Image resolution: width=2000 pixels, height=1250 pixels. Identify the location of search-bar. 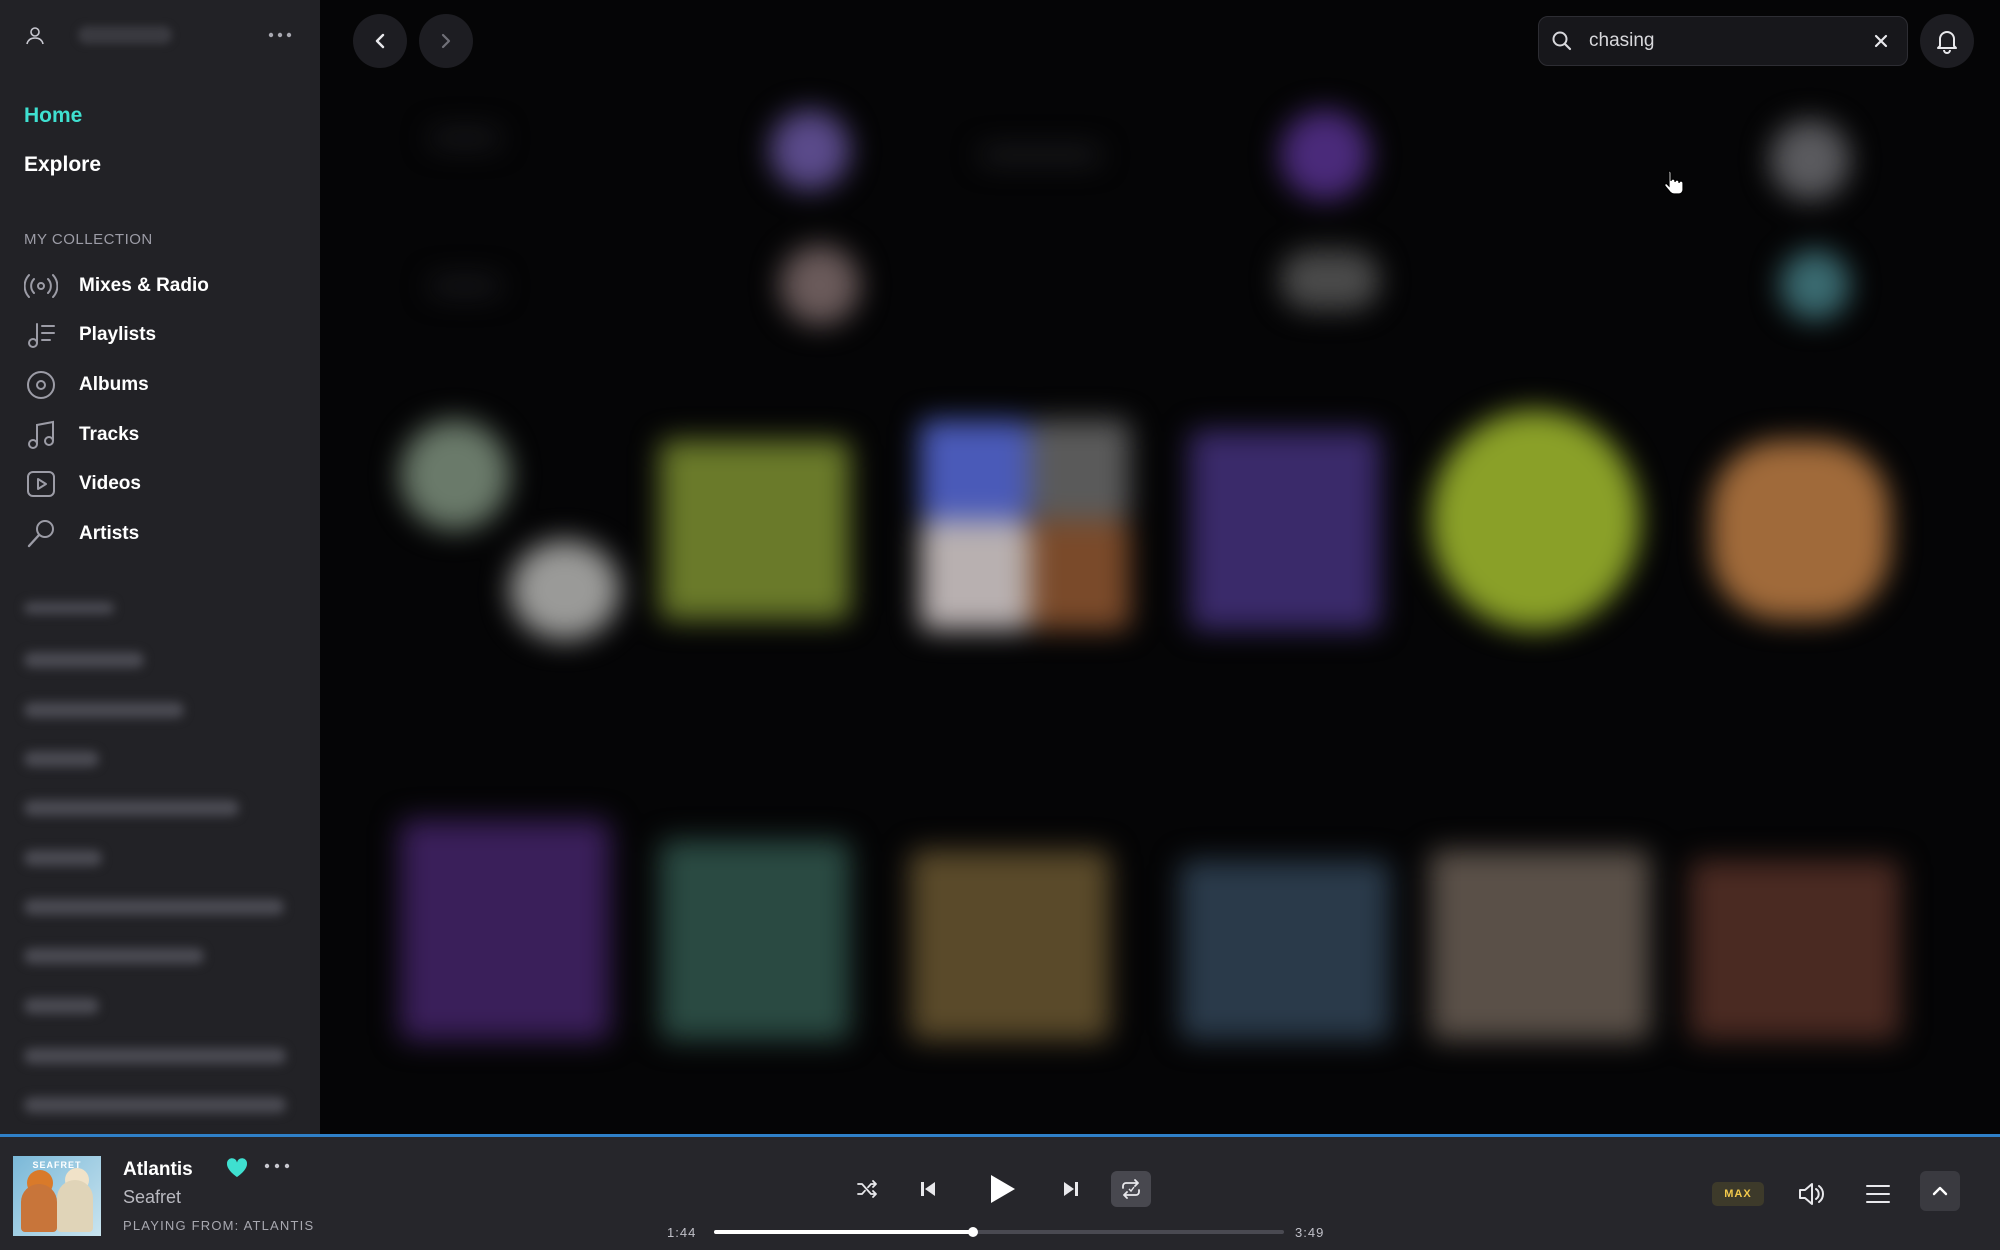
(1723, 41).